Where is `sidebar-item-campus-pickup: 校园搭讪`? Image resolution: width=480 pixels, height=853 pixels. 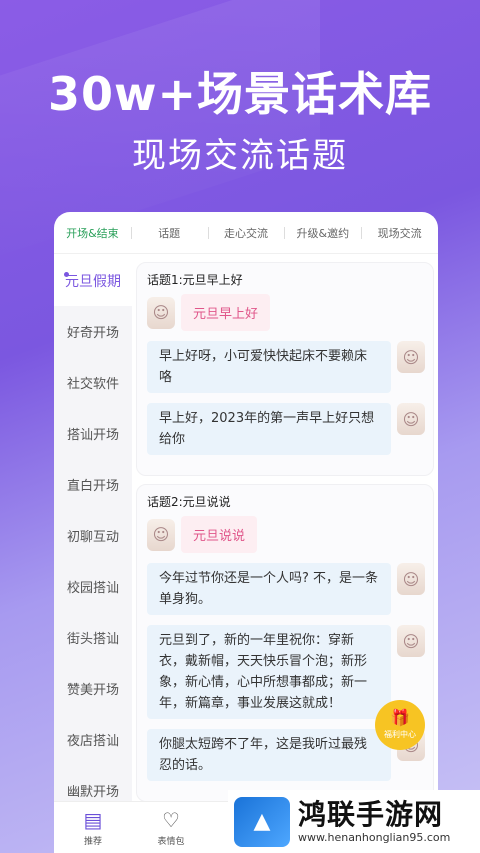 sidebar-item-campus-pickup: 校园搭讪 is located at coordinates (93, 586).